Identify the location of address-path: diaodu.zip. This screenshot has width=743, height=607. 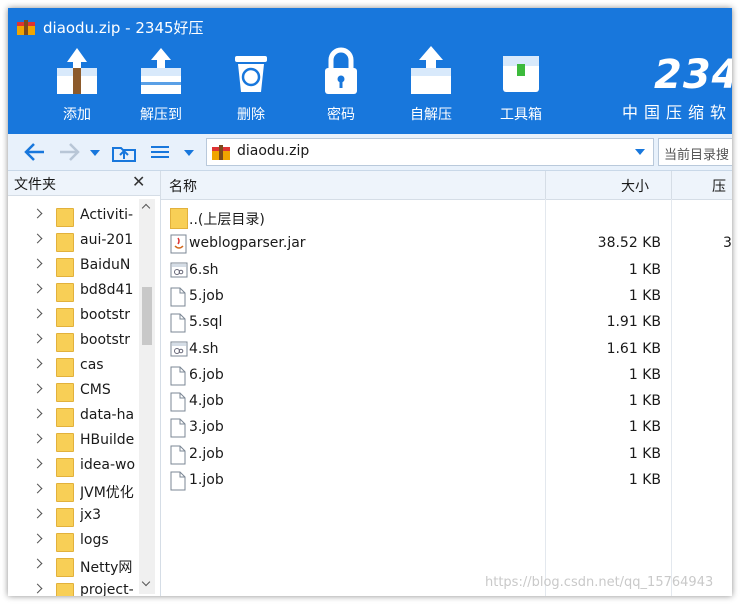
(273, 151).